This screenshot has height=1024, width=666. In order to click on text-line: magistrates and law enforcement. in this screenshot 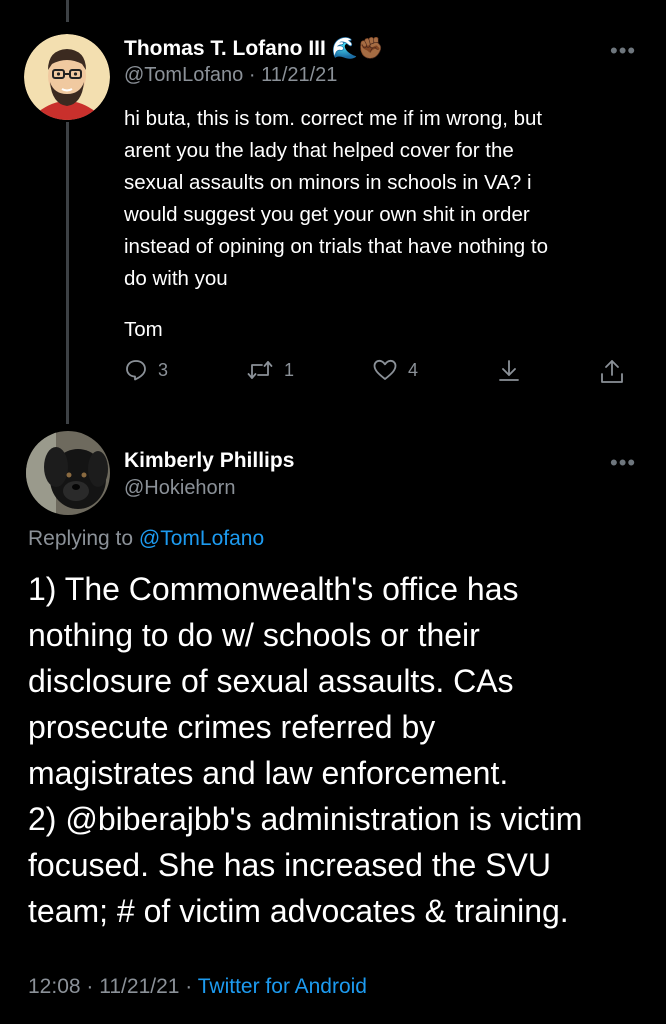, I will do `click(268, 773)`.